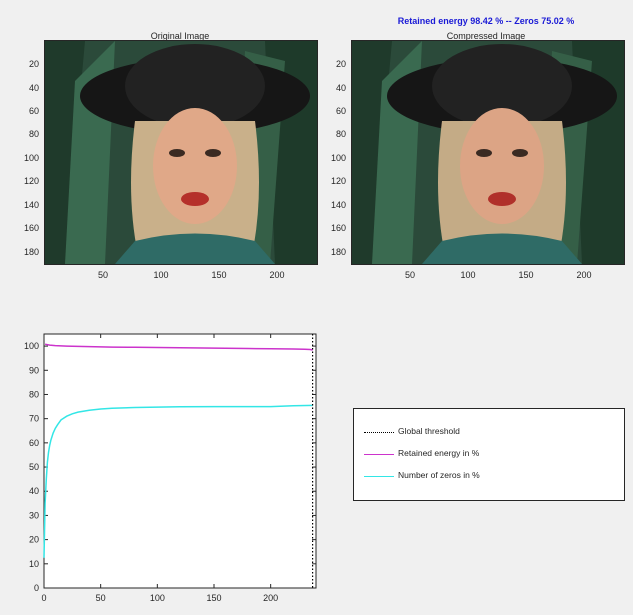  I want to click on y-tick-label: 30, so click(34, 515).